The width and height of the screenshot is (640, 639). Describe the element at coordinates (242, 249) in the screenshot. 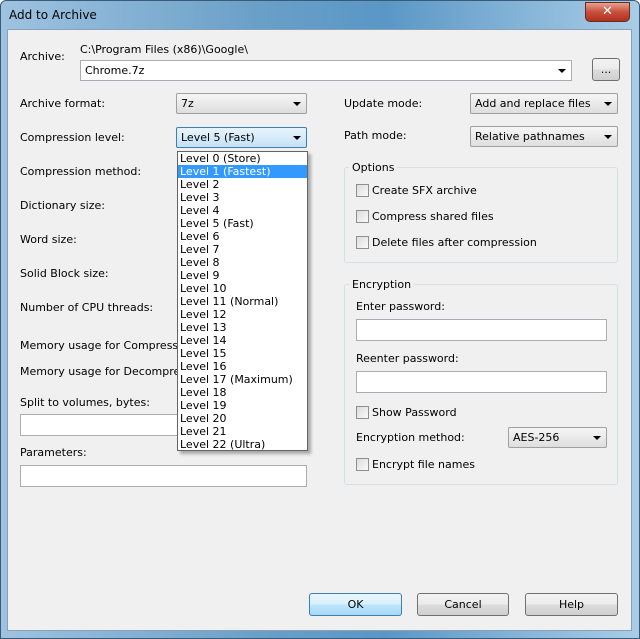

I see `dropdown-option: Level 7` at that location.